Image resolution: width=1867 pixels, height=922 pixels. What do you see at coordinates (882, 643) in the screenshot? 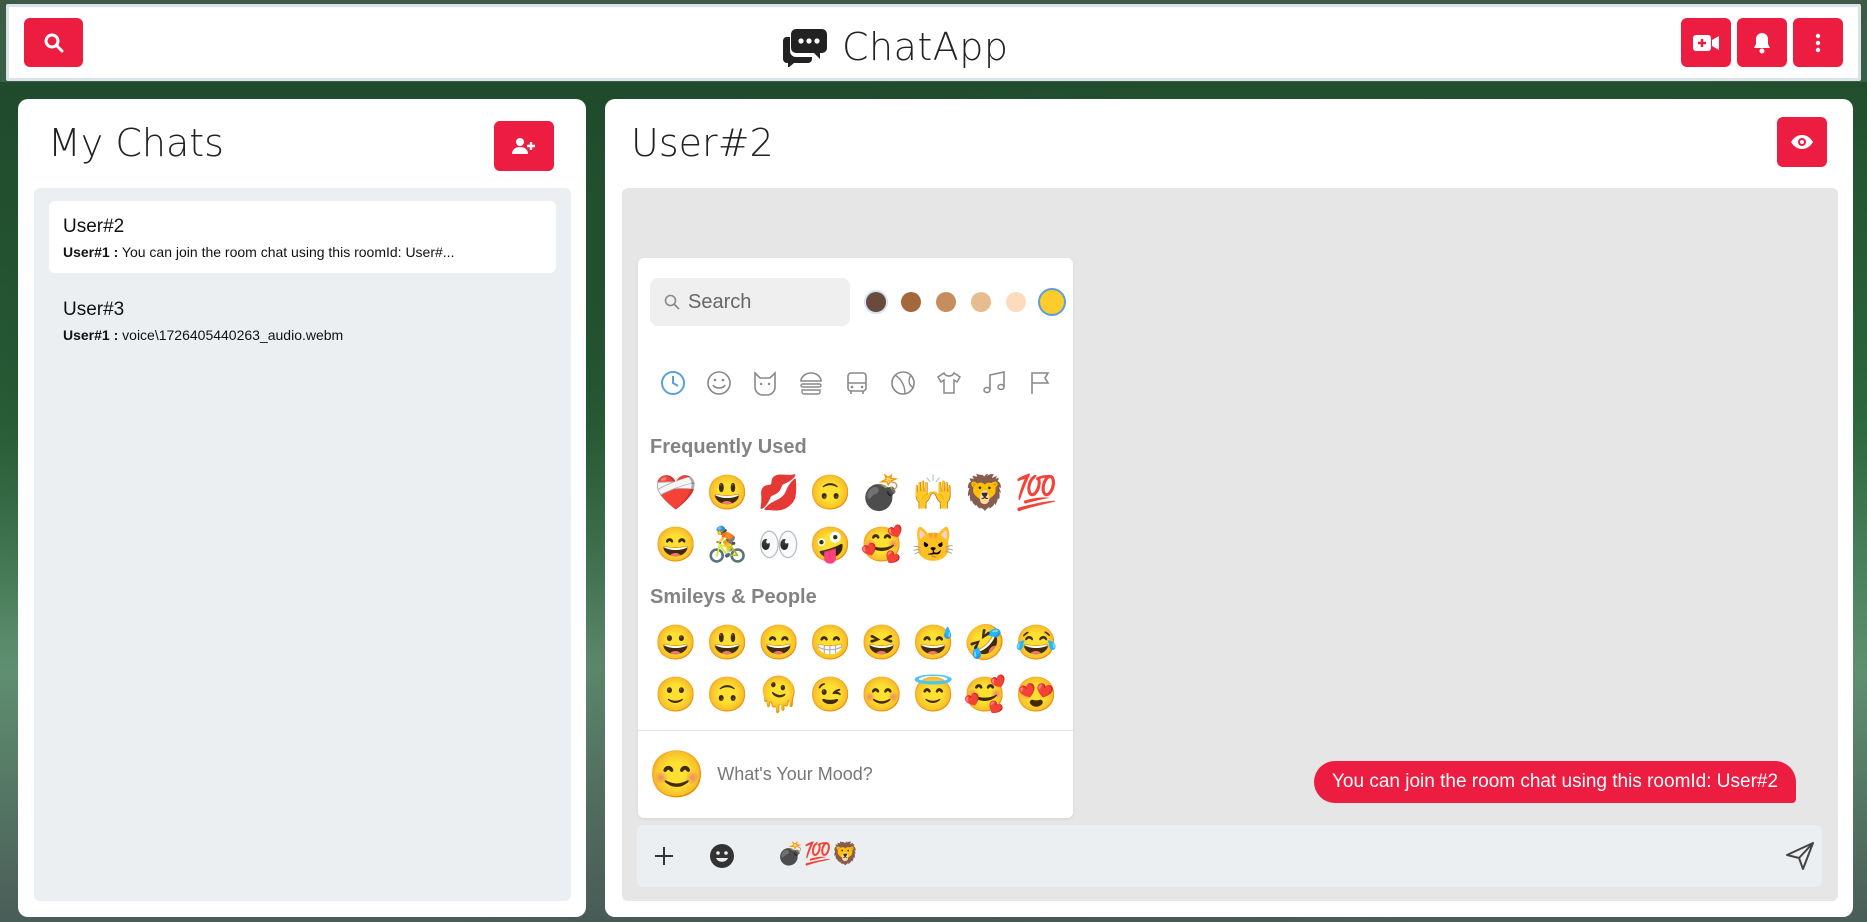
I see `emoji-item: 😆` at bounding box center [882, 643].